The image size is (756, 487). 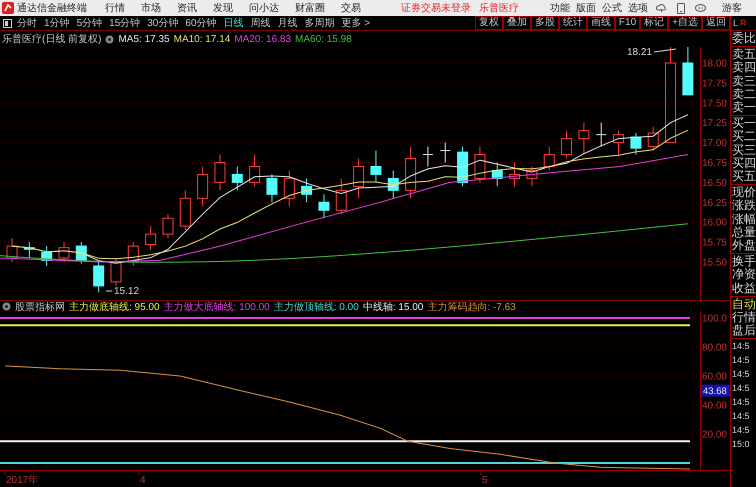 What do you see at coordinates (651, 52) in the screenshot?
I see `high-price-label: 18.21` at bounding box center [651, 52].